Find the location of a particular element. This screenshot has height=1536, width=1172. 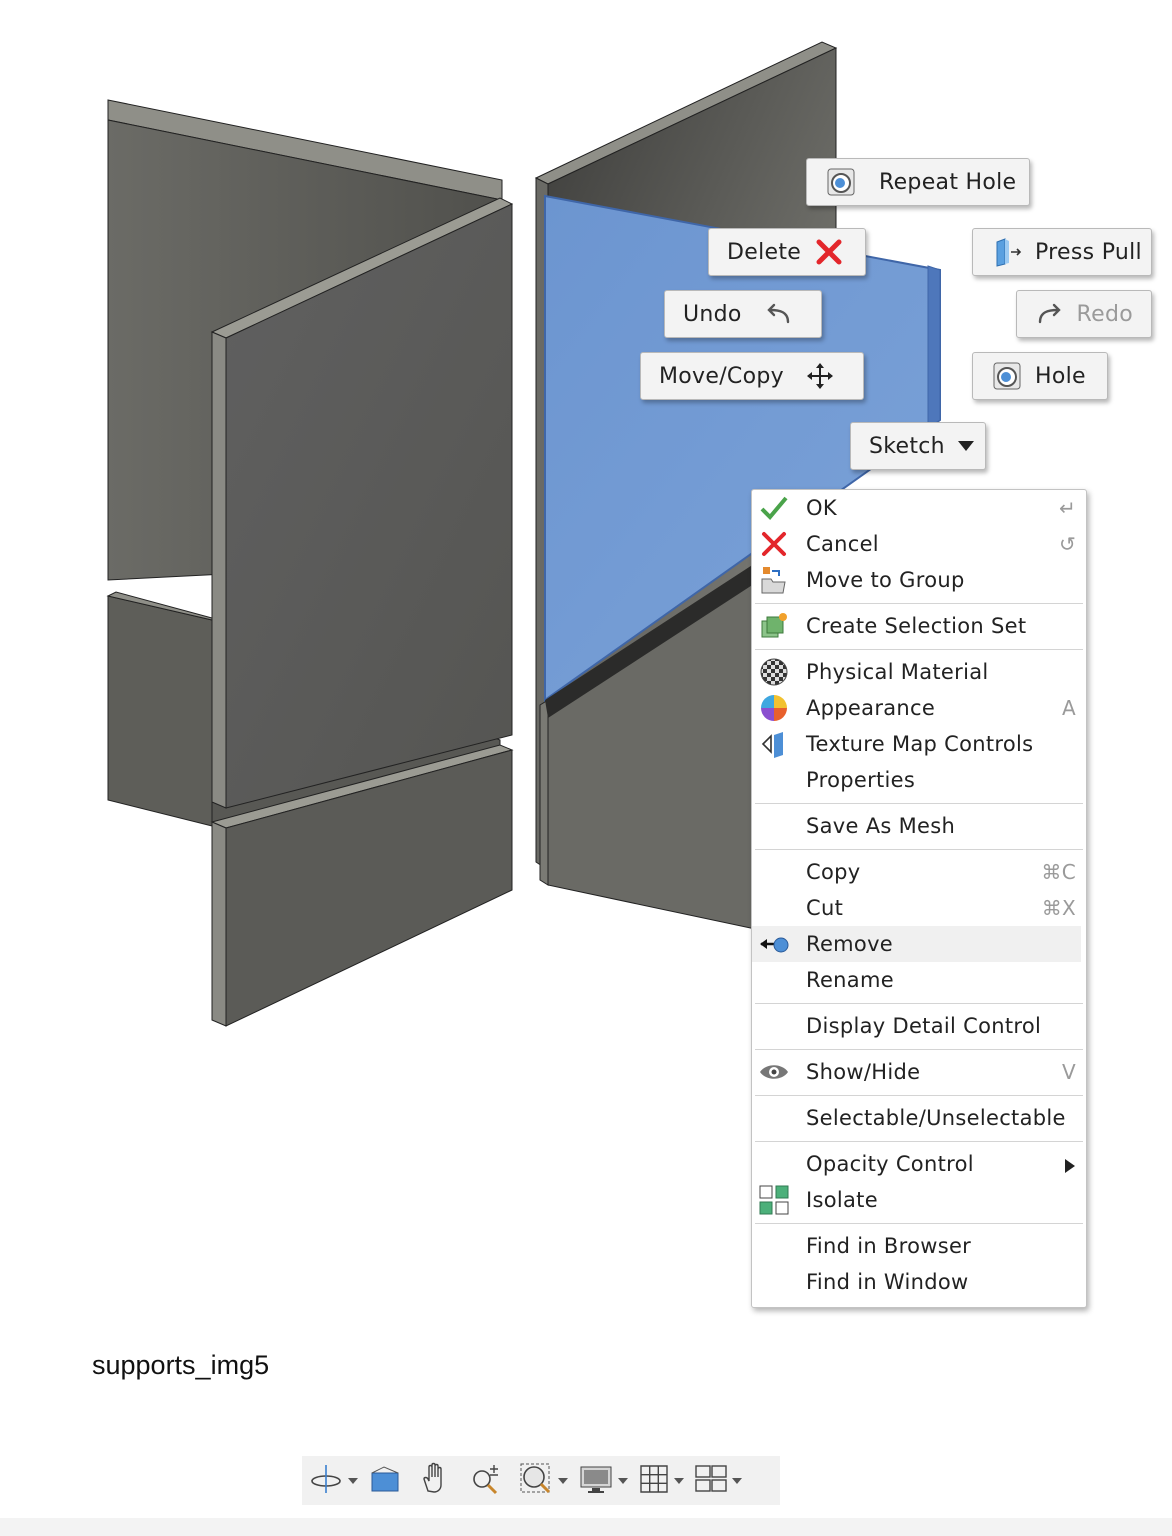

fit-icon is located at coordinates (536, 1481).